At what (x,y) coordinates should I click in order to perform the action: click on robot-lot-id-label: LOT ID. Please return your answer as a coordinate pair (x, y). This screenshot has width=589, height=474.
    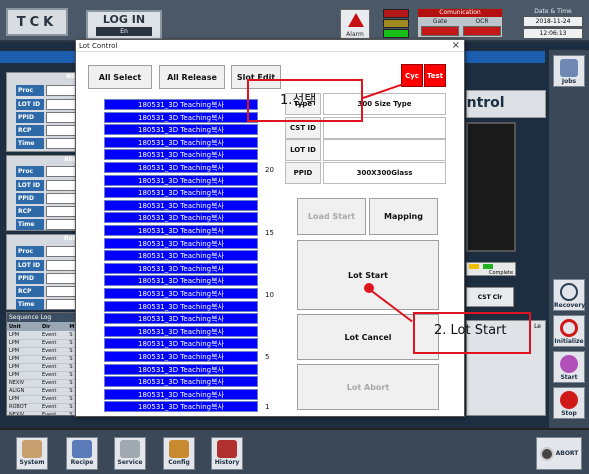
    Looking at the image, I should click on (30, 265).